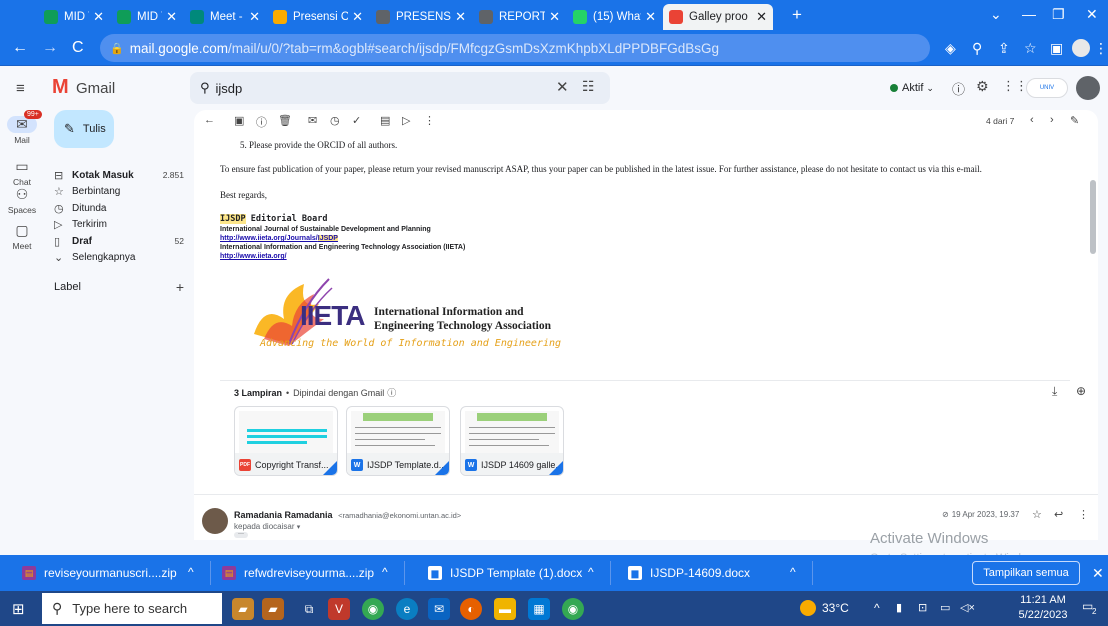 This screenshot has height=626, width=1108. What do you see at coordinates (1047, 88) in the screenshot?
I see `org-logo-badge: UNIV` at bounding box center [1047, 88].